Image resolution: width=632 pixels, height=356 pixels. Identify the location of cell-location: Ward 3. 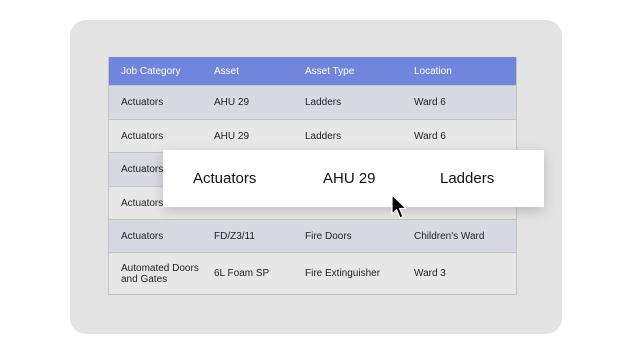
(430, 273).